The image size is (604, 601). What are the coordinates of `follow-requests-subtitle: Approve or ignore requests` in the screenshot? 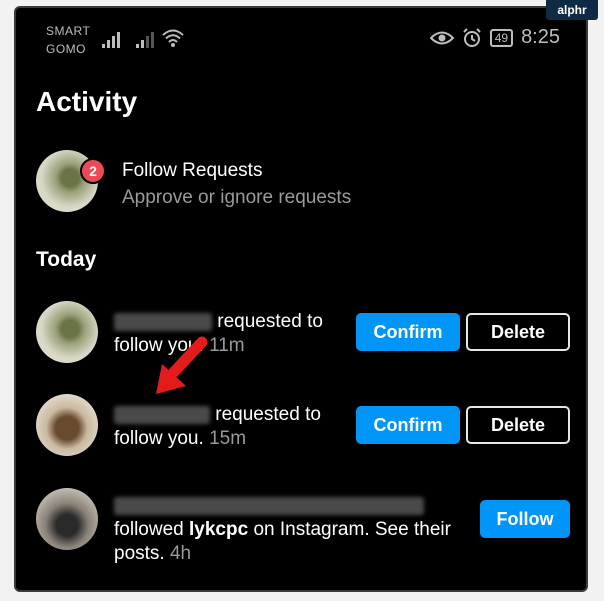 It's located at (237, 197).